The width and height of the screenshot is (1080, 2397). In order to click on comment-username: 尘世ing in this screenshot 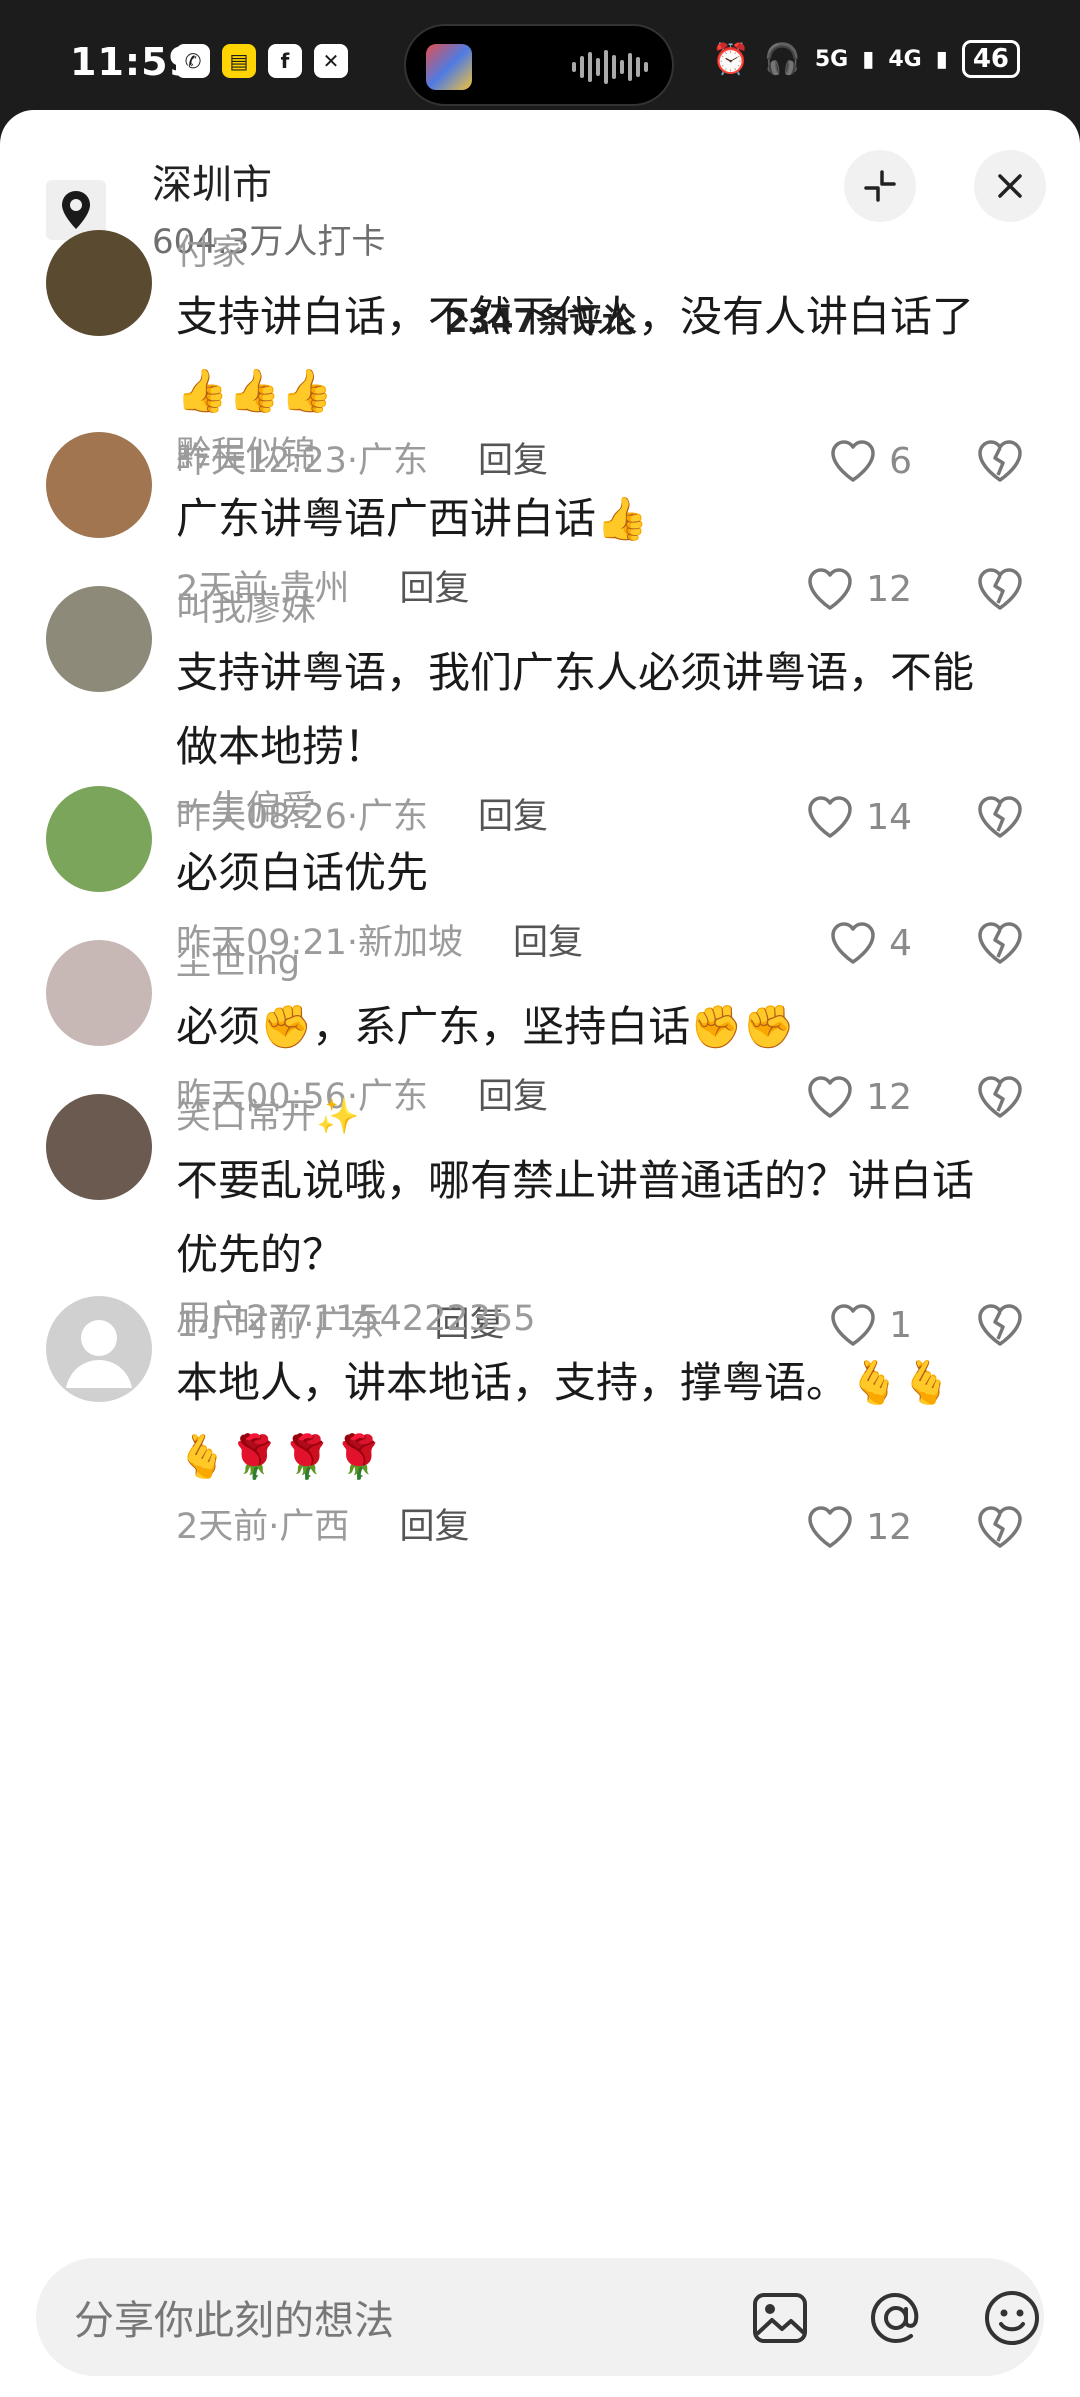, I will do `click(606, 963)`.